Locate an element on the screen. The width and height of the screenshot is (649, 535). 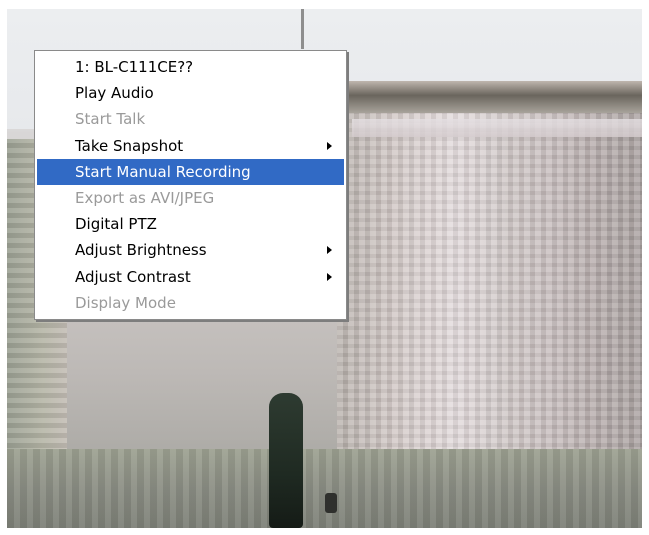
menu-item-camera-name: 1: BL-C111CE?? is located at coordinates (190, 67).